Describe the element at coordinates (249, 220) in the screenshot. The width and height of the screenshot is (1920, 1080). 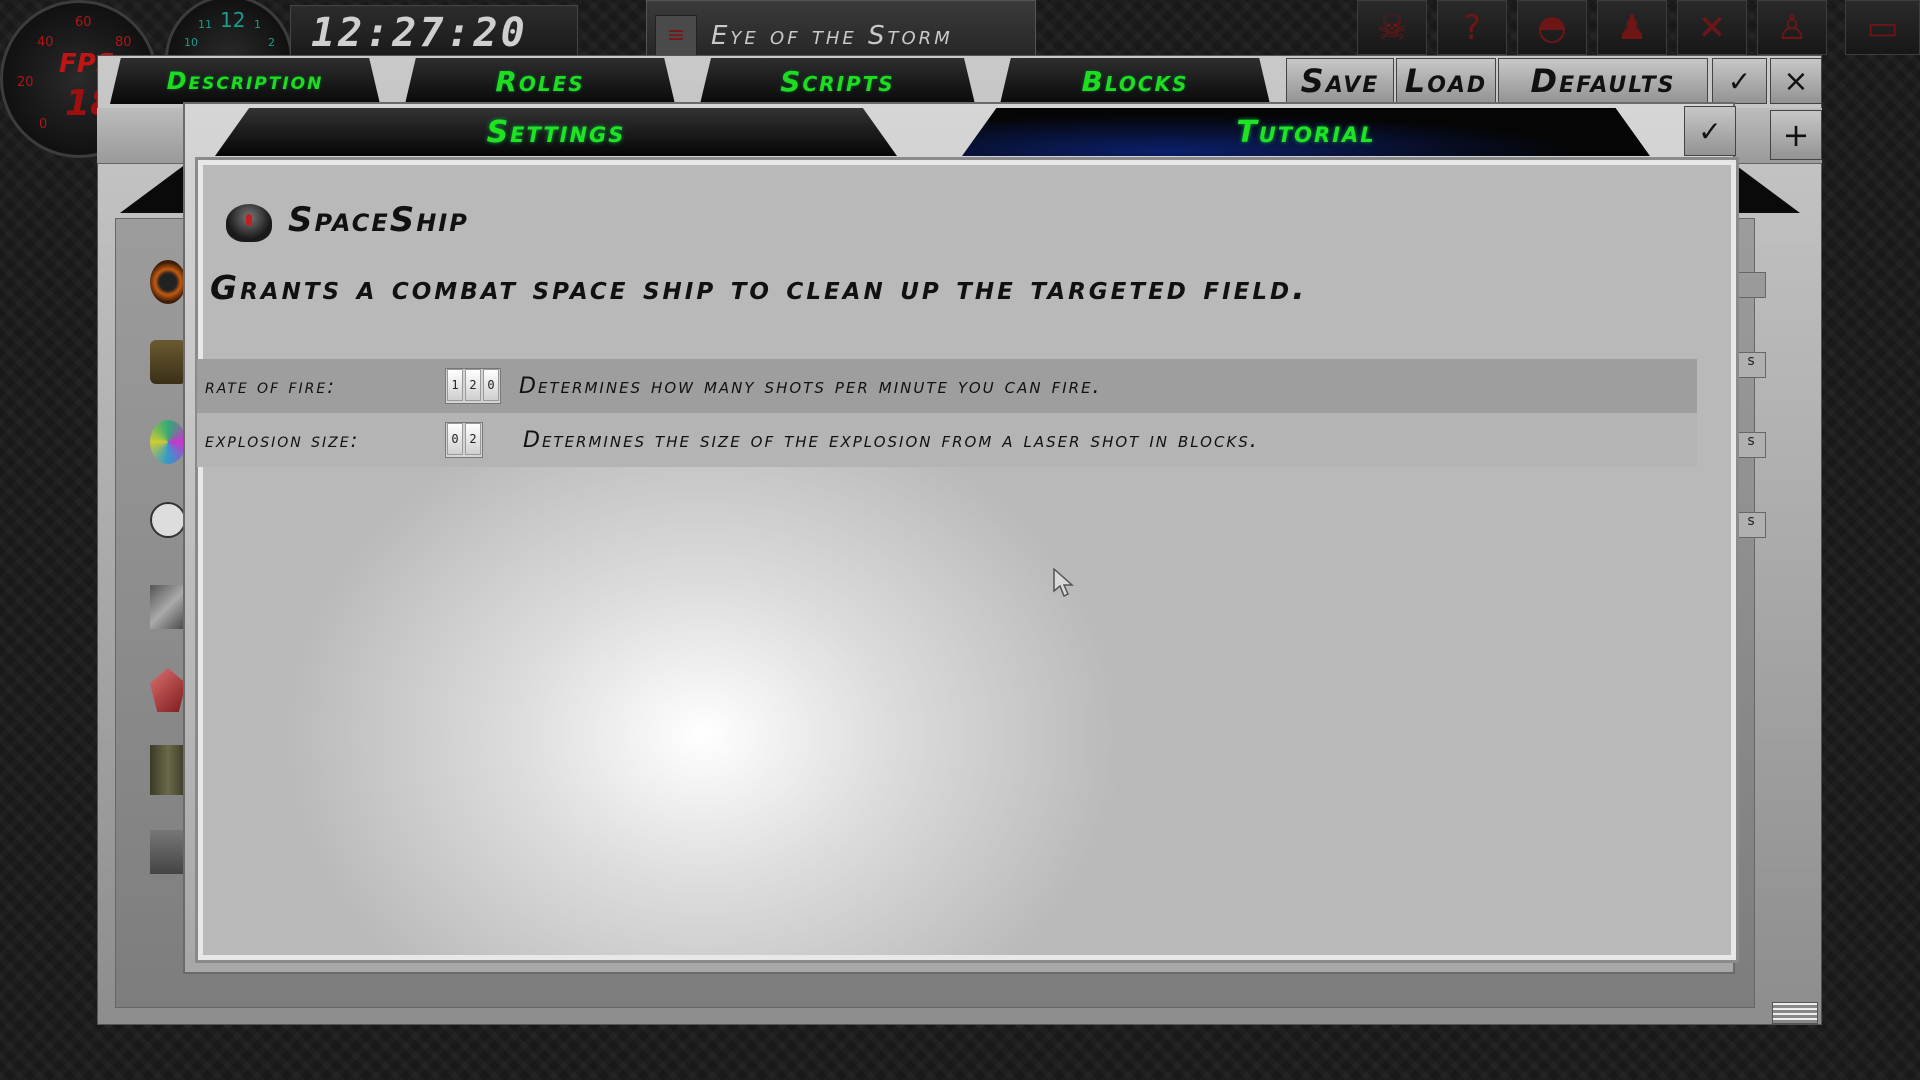
I see `spaceship-cockpit-light` at that location.